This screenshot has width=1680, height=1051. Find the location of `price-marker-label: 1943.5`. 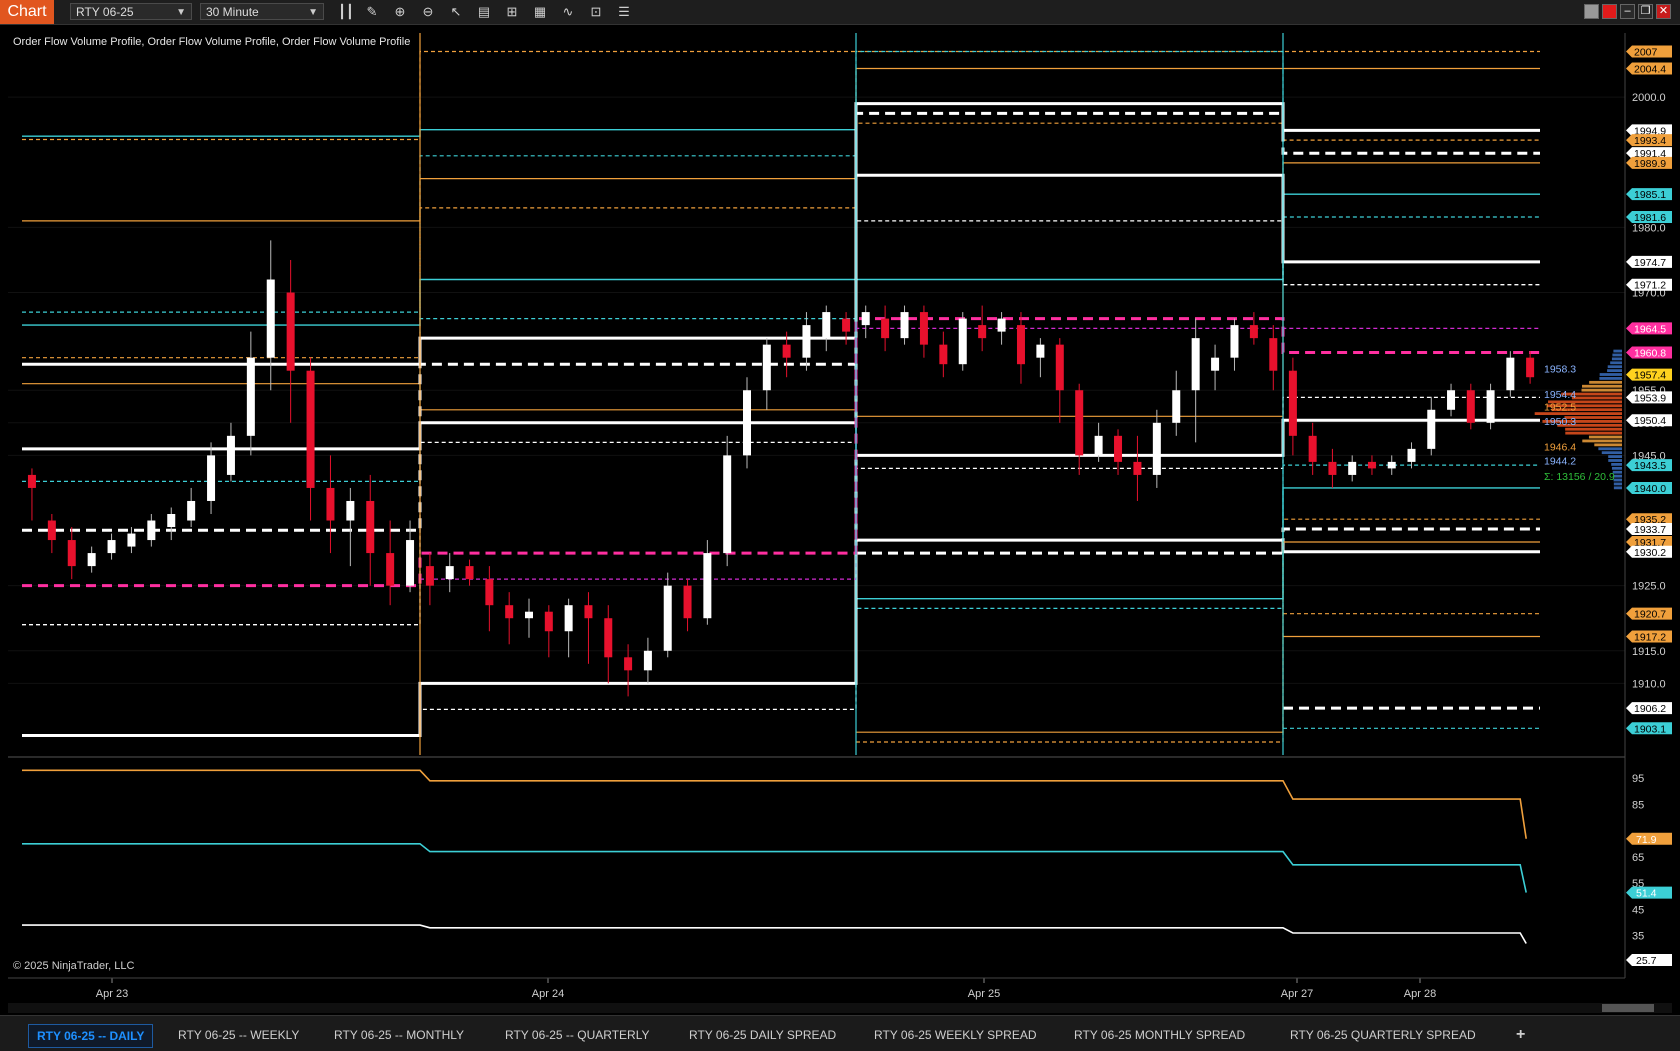

price-marker-label: 1943.5 is located at coordinates (1650, 466).